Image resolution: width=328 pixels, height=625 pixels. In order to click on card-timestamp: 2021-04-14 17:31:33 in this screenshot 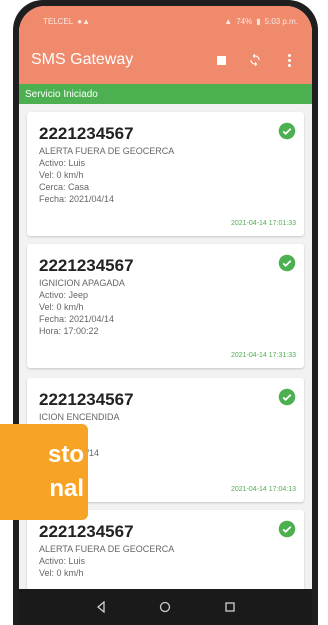, I will do `click(263, 355)`.